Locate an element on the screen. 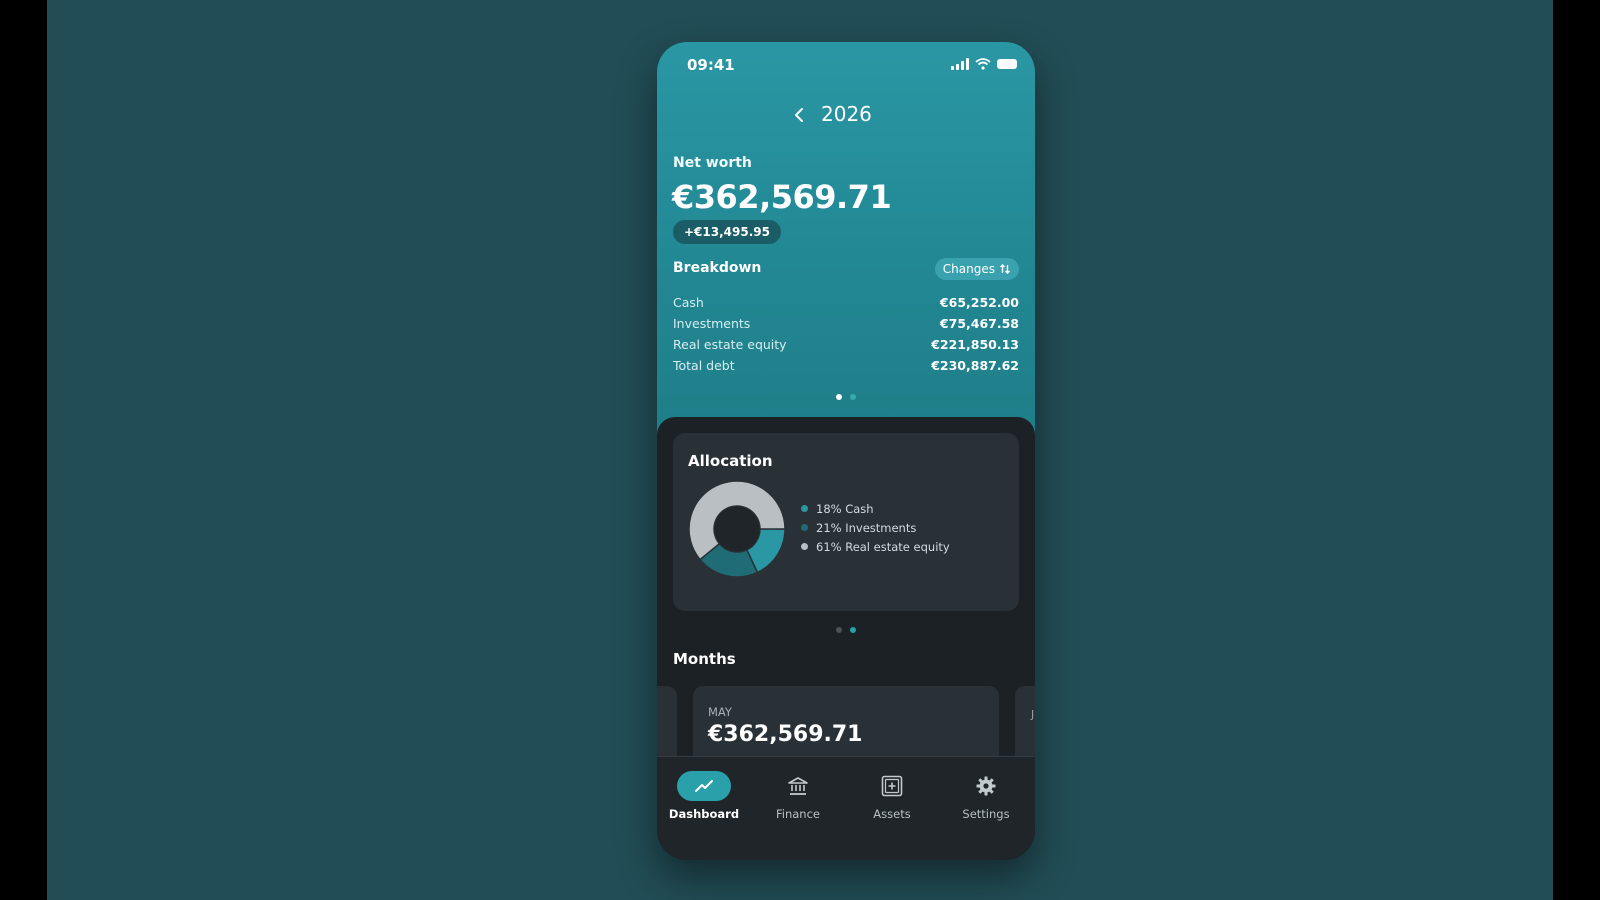  legend-item-investments: 21% Investments is located at coordinates (875, 527).